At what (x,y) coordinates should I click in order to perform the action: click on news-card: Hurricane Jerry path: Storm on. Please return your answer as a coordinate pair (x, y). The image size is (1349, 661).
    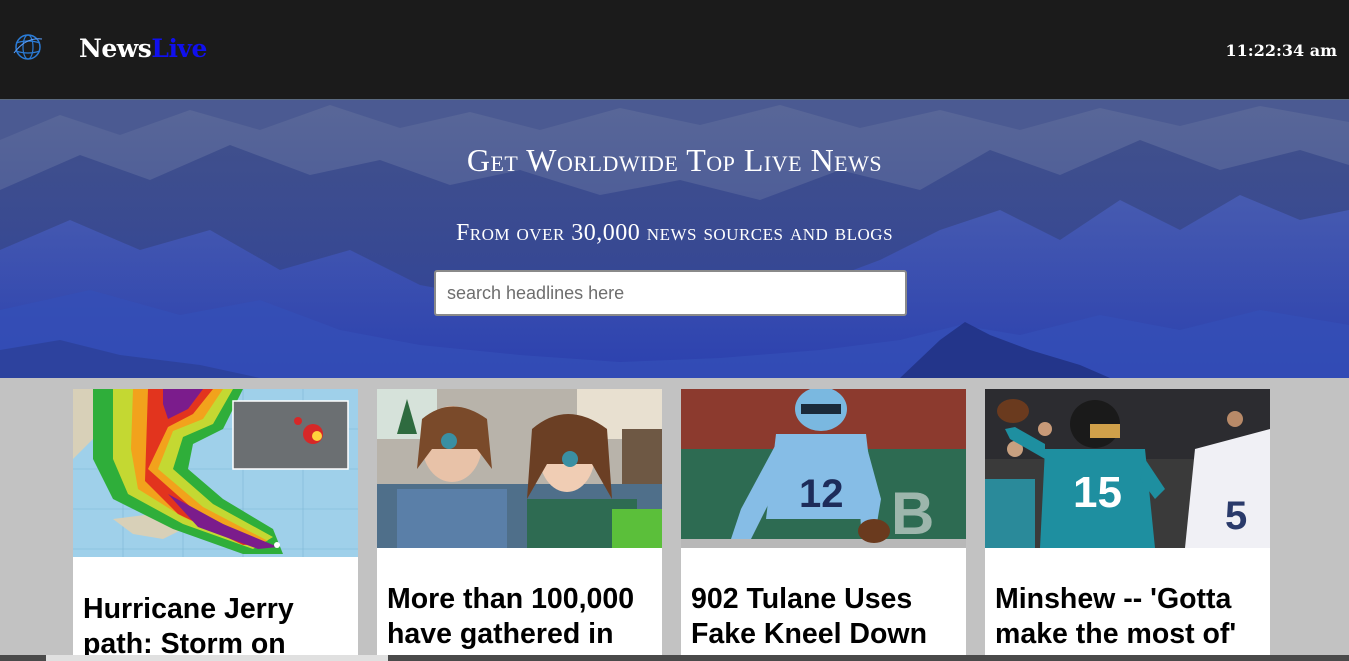
    Looking at the image, I should click on (215, 525).